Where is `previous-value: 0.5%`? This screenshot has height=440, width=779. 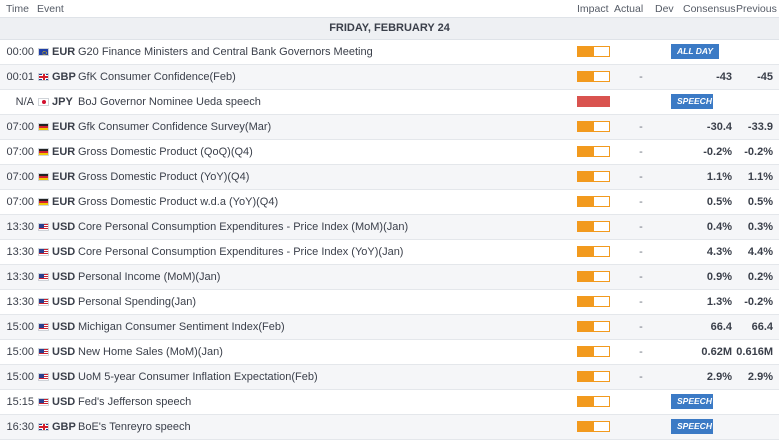 previous-value: 0.5% is located at coordinates (760, 202).